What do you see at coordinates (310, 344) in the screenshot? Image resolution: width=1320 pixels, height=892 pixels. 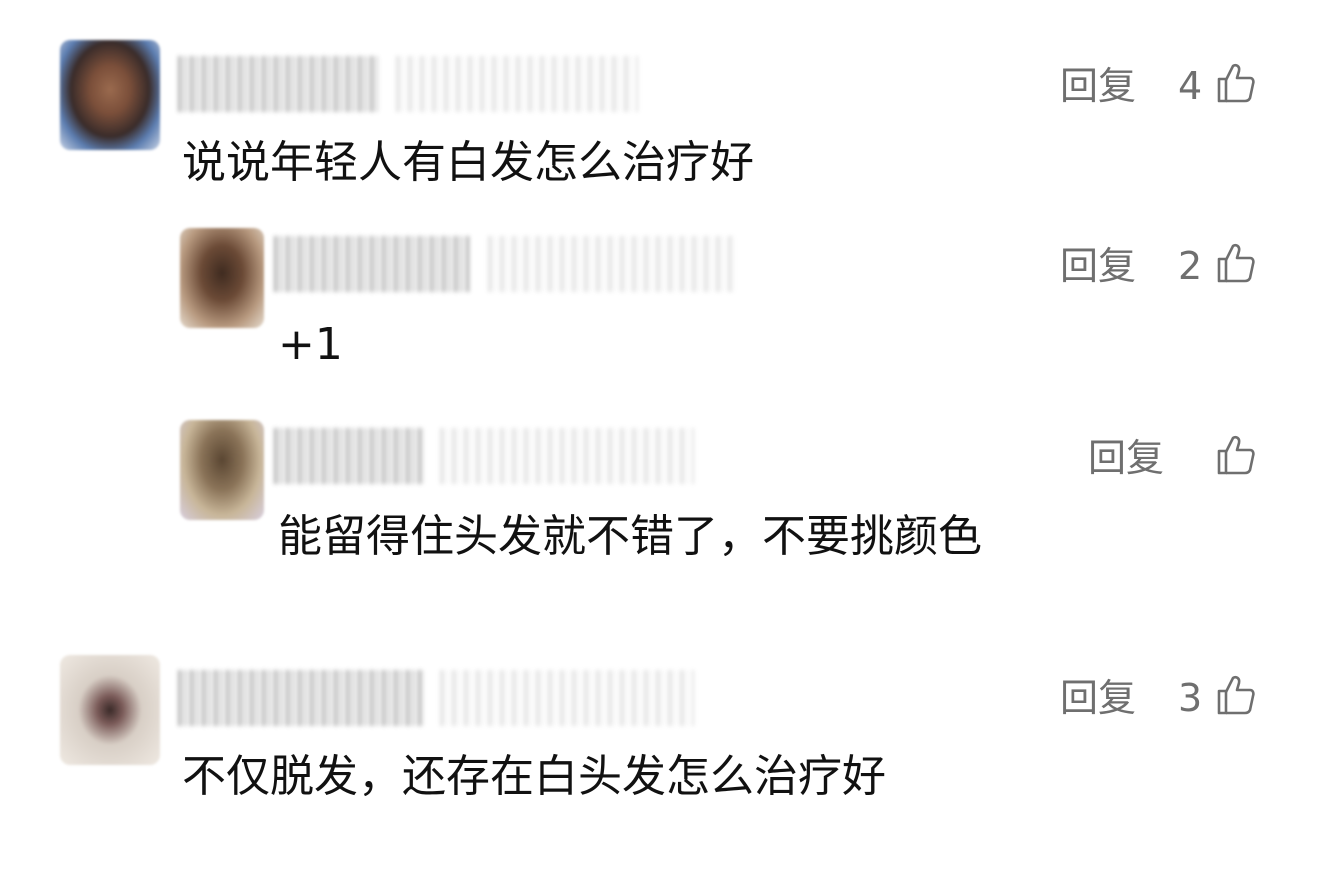 I see `comment-text: +1` at bounding box center [310, 344].